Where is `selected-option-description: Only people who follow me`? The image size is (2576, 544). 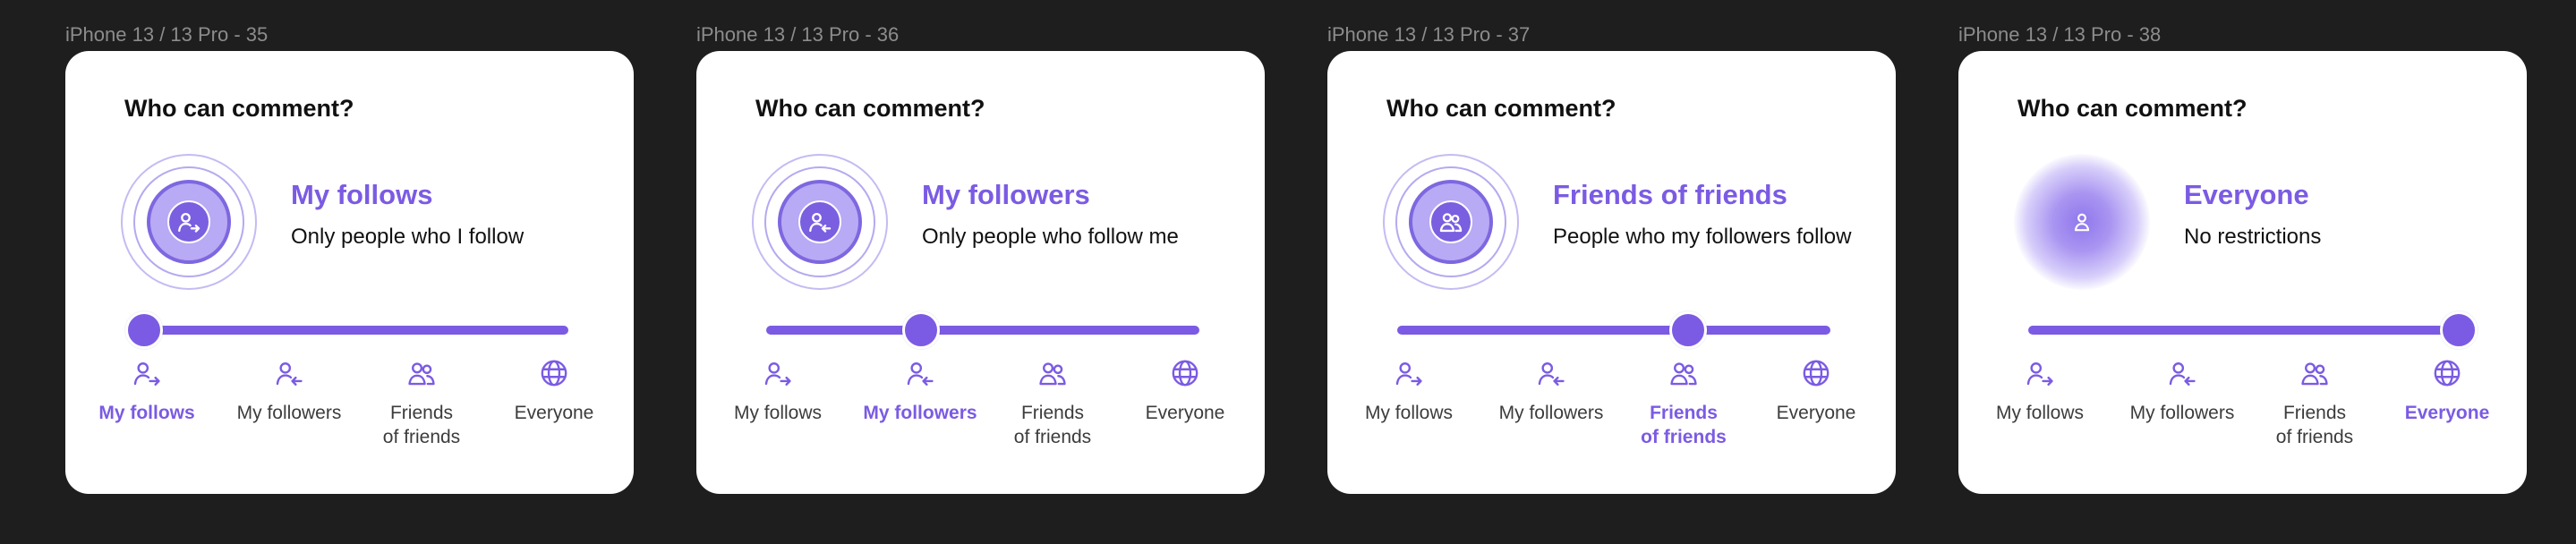 selected-option-description: Only people who follow me is located at coordinates (1050, 237).